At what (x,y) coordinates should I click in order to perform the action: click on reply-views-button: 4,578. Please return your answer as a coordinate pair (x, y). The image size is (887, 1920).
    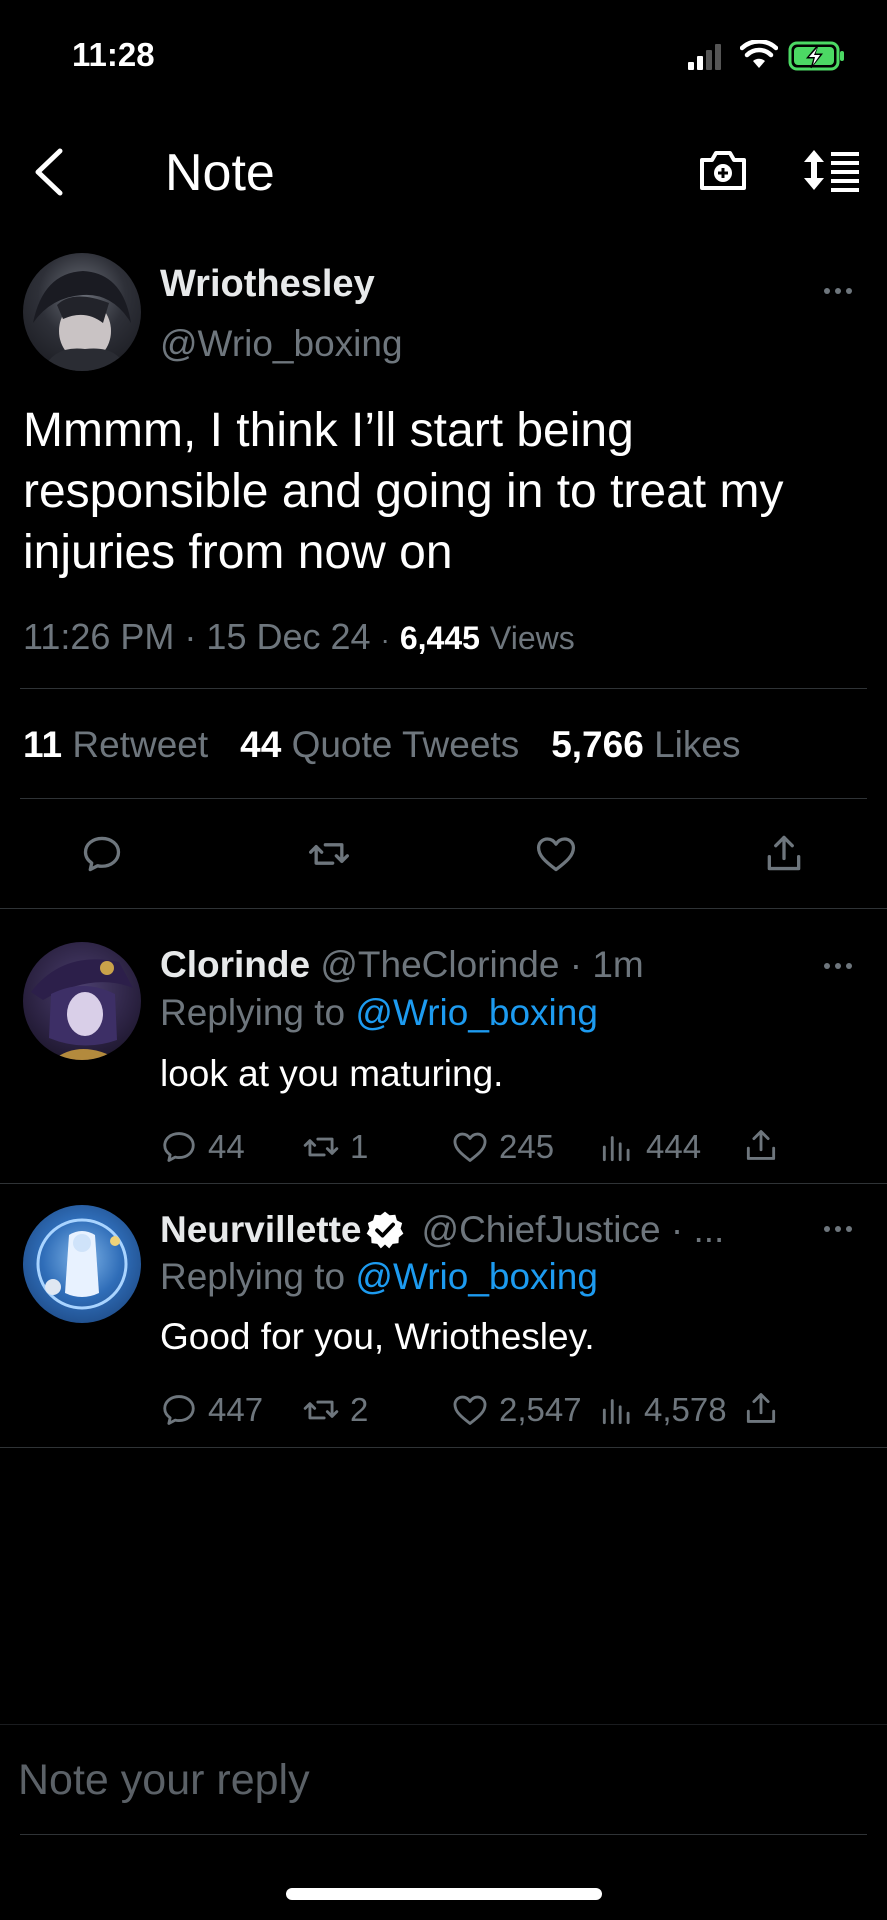
    Looking at the image, I should click on (662, 1410).